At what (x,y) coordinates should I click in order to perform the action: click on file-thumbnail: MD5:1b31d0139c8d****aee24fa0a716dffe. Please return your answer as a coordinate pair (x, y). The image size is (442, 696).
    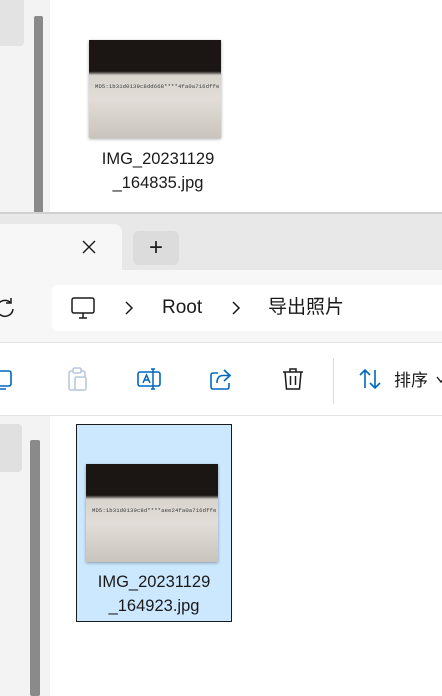
    Looking at the image, I should click on (152, 513).